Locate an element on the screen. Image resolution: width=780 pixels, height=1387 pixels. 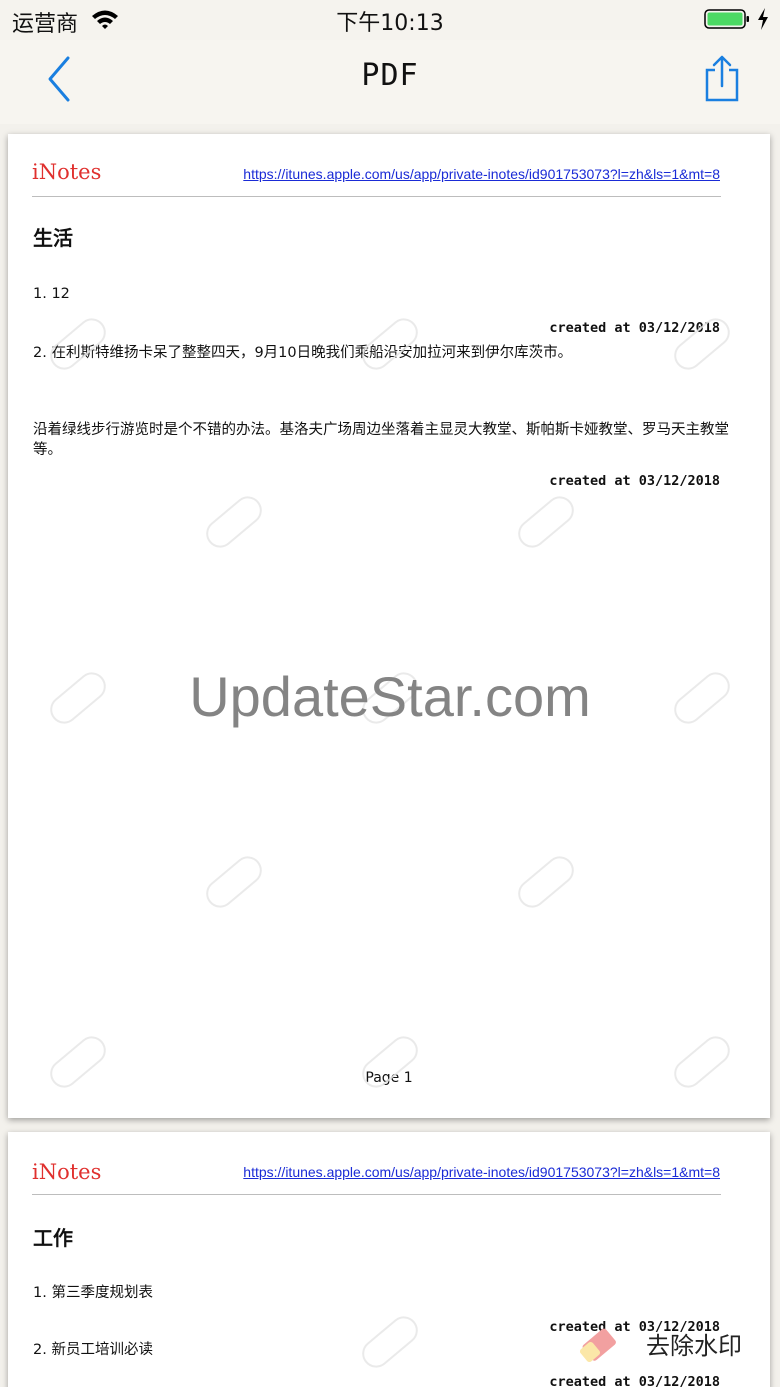
charging-bolt-icon is located at coordinates (763, 19).